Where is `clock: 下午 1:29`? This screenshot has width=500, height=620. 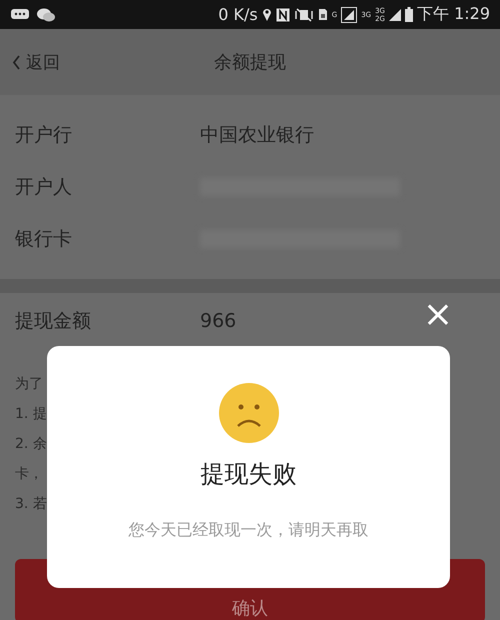
clock: 下午 1:29 is located at coordinates (453, 14).